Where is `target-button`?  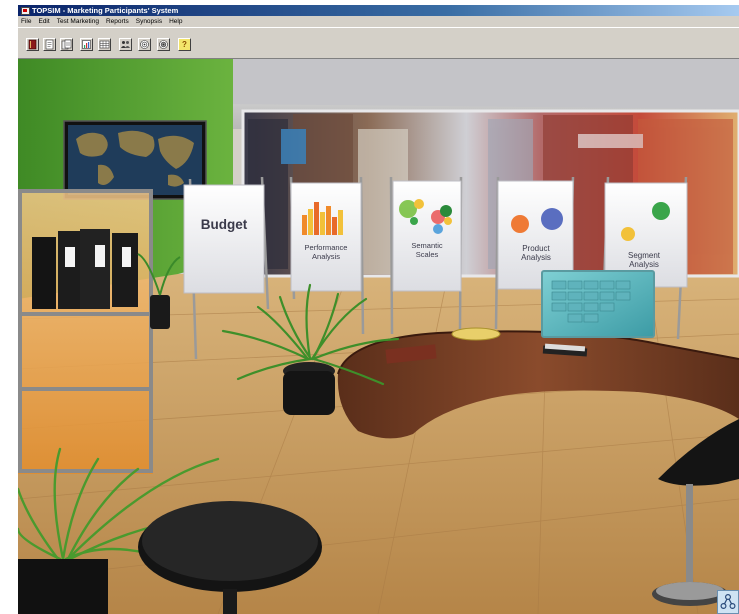
target-button is located at coordinates (144, 44).